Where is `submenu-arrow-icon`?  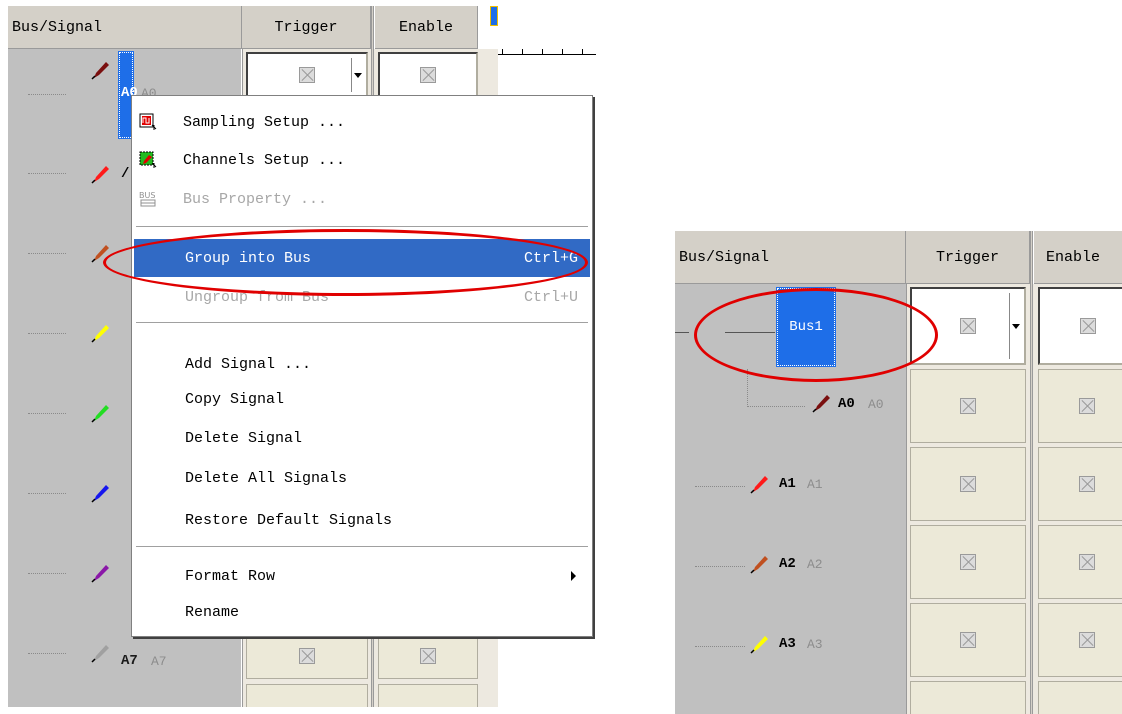
submenu-arrow-icon is located at coordinates (573, 576).